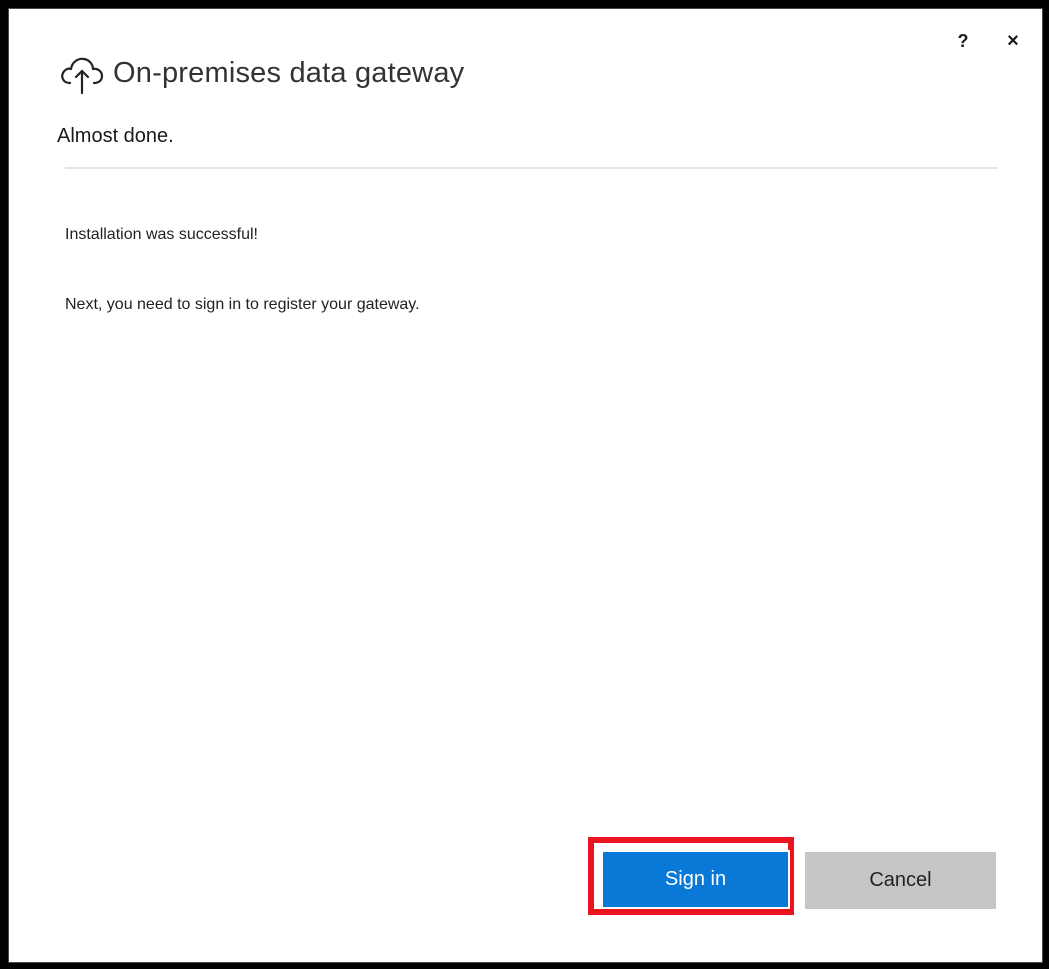 The height and width of the screenshot is (969, 1049). I want to click on sign-in-button: Sign in, so click(695, 879).